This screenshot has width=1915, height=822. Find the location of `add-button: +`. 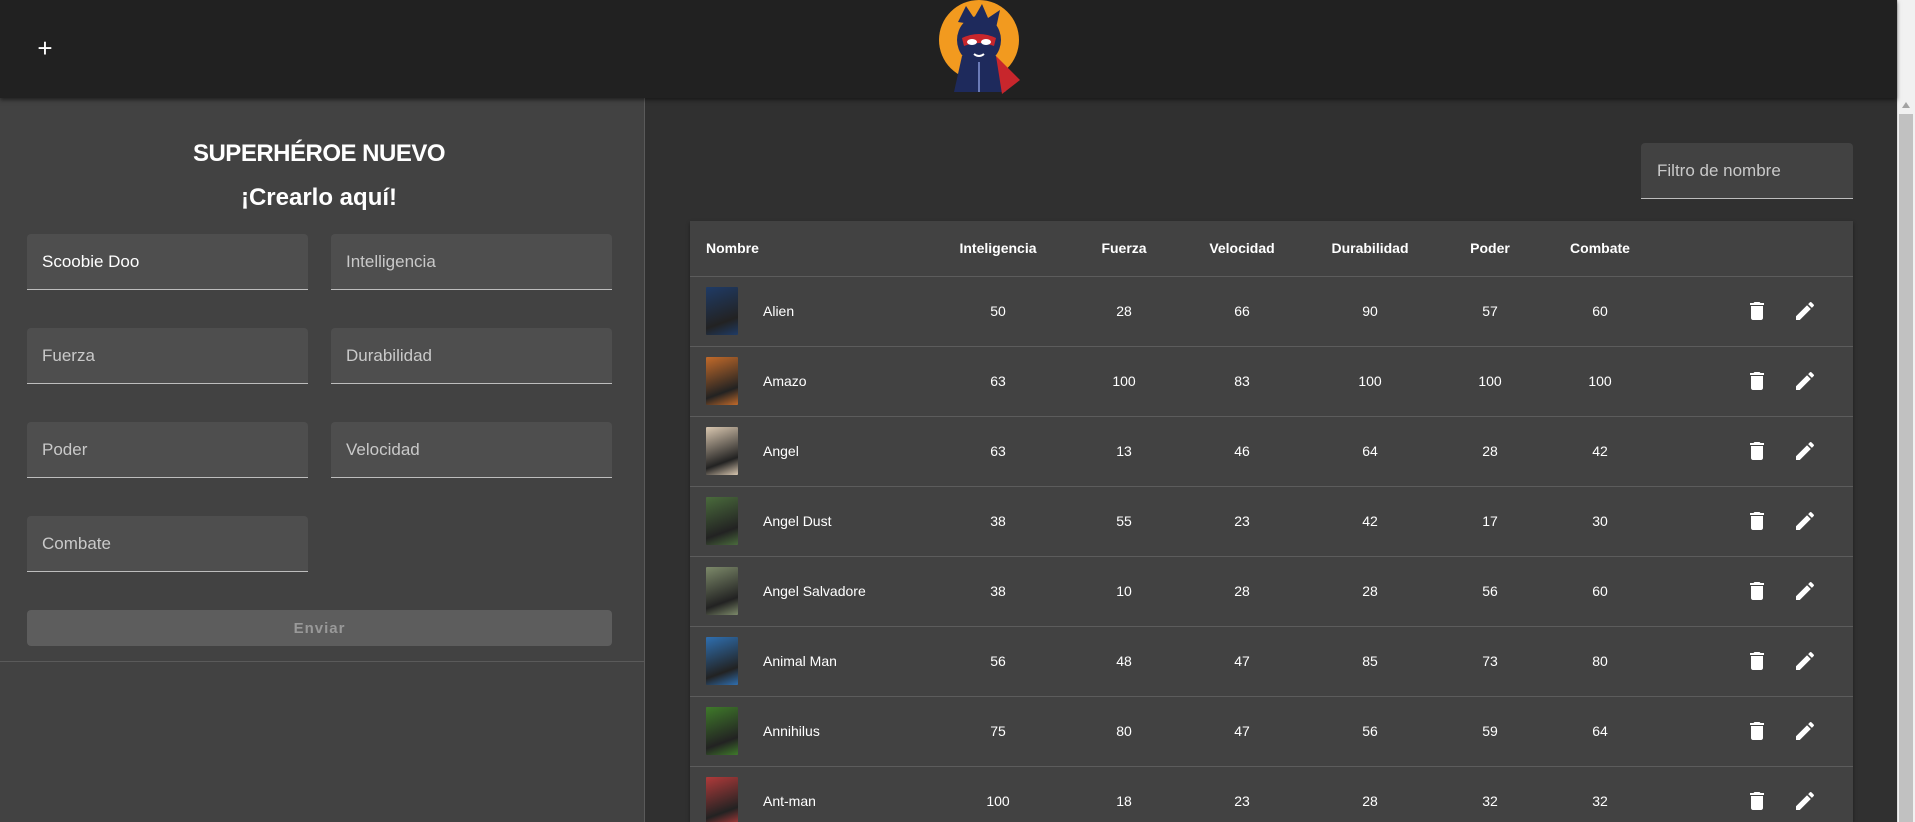

add-button: + is located at coordinates (45, 48).